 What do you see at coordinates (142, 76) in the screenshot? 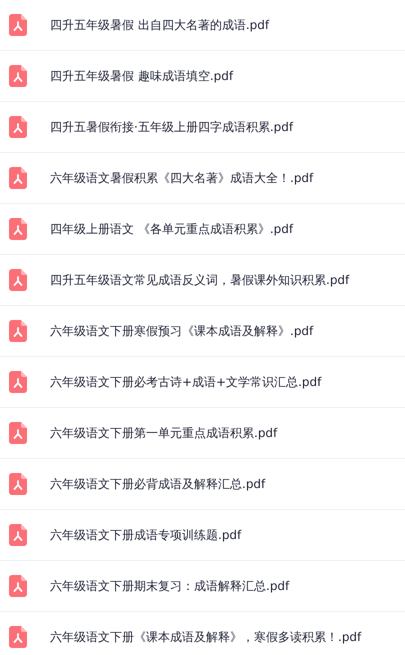
I see `file-name: 四升五年级暑假 趣味成语填空.pdf` at bounding box center [142, 76].